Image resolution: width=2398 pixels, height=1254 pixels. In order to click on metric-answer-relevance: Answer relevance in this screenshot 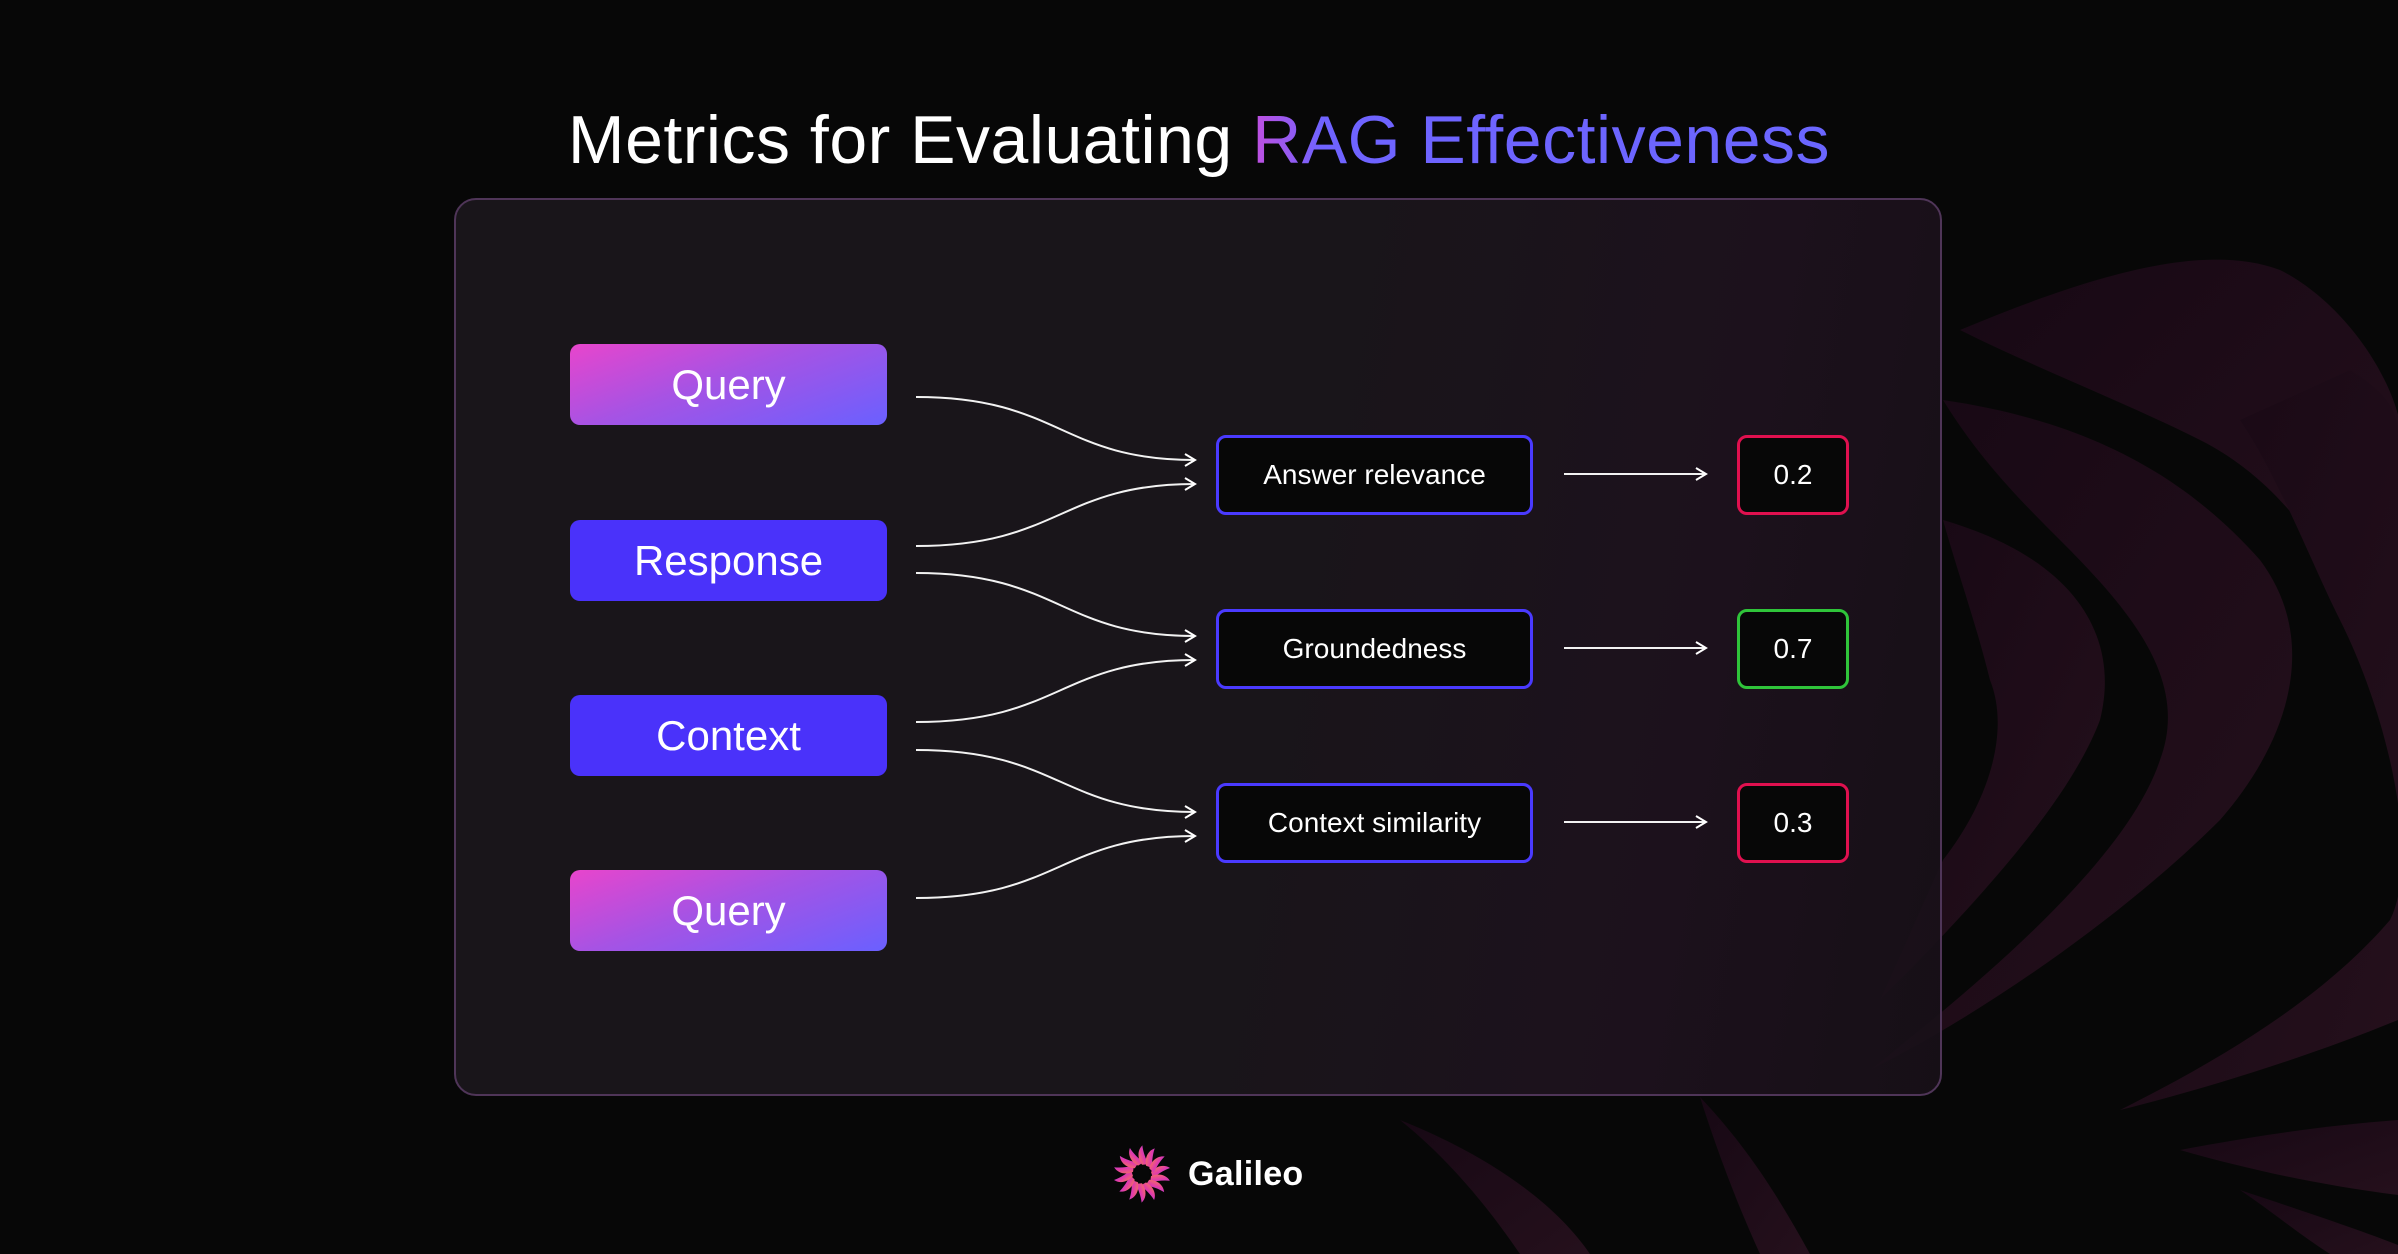, I will do `click(1374, 475)`.